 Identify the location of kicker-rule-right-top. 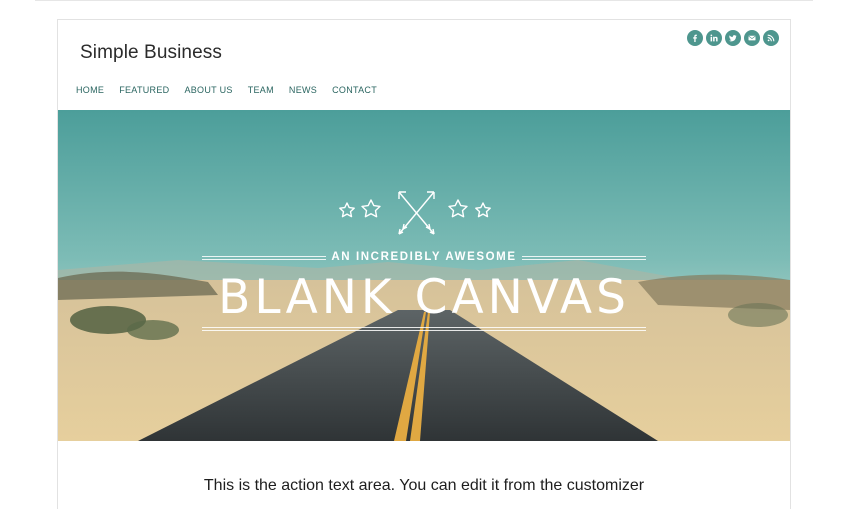
(584, 256).